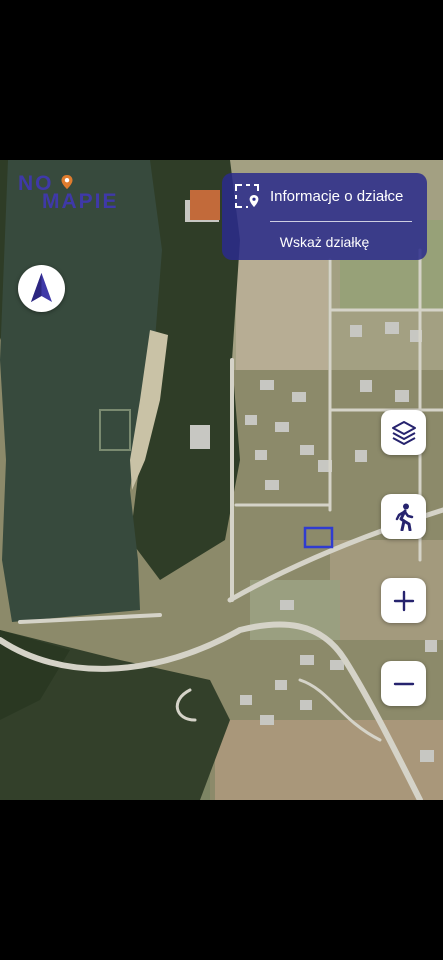  I want to click on logo-pin-icon, so click(67, 182).